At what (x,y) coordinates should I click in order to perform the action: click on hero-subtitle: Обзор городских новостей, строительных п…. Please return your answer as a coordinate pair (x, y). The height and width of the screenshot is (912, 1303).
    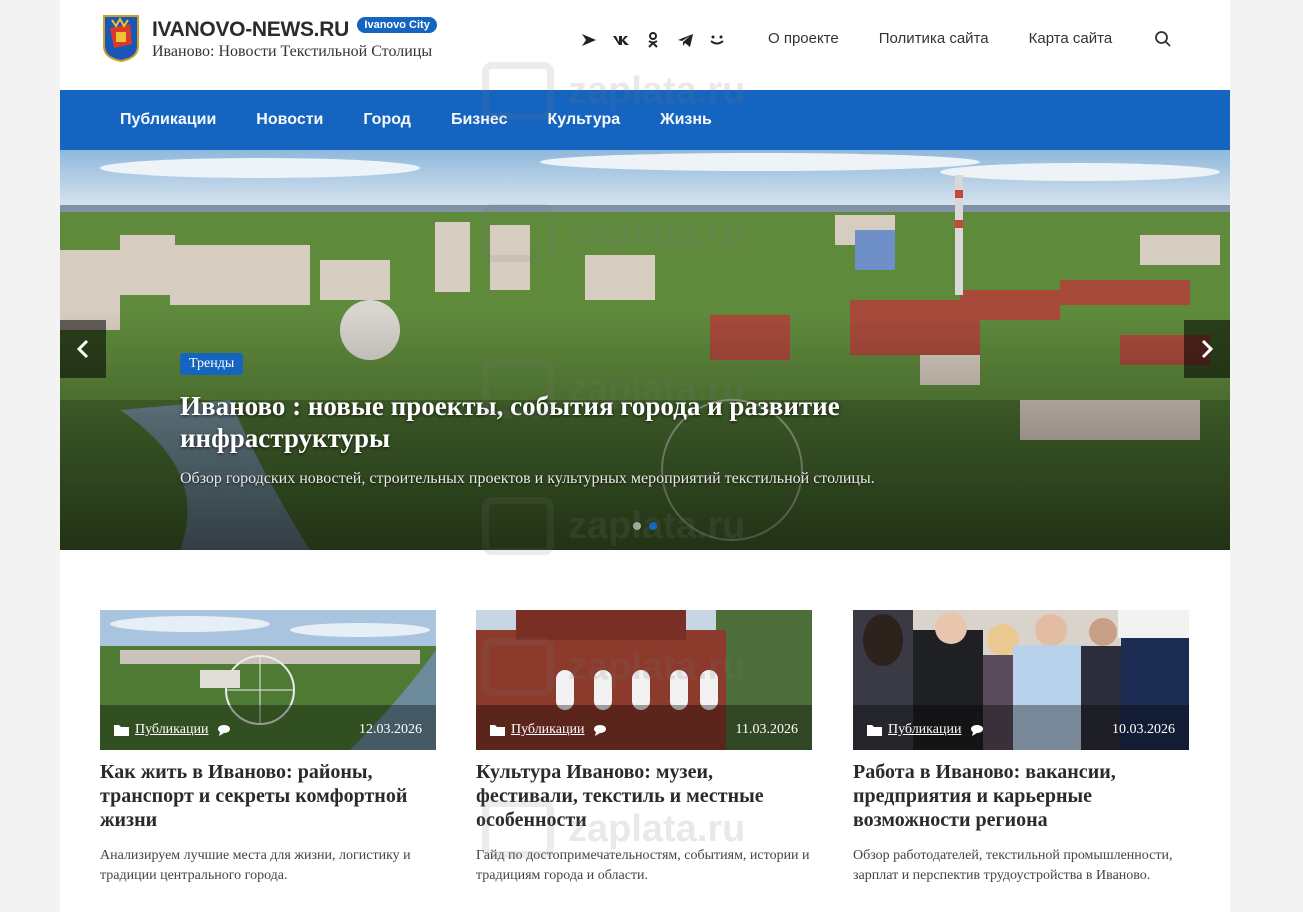
    Looking at the image, I should click on (527, 478).